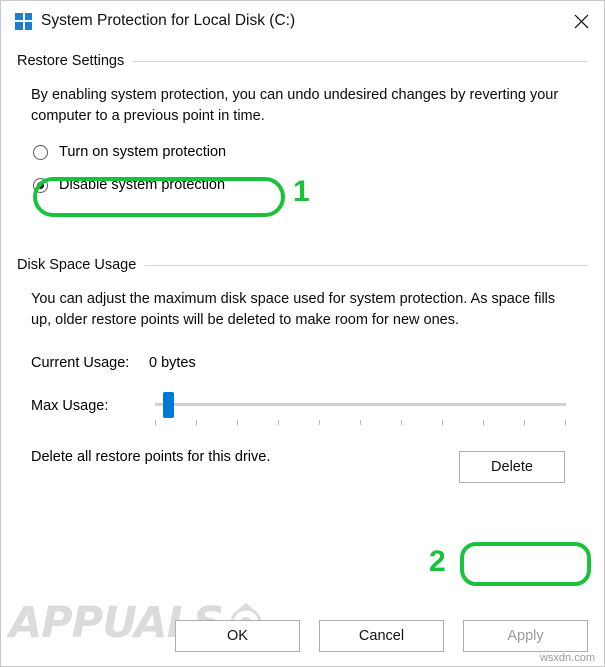 The height and width of the screenshot is (667, 605). What do you see at coordinates (360, 423) in the screenshot?
I see `slider-ticks` at bounding box center [360, 423].